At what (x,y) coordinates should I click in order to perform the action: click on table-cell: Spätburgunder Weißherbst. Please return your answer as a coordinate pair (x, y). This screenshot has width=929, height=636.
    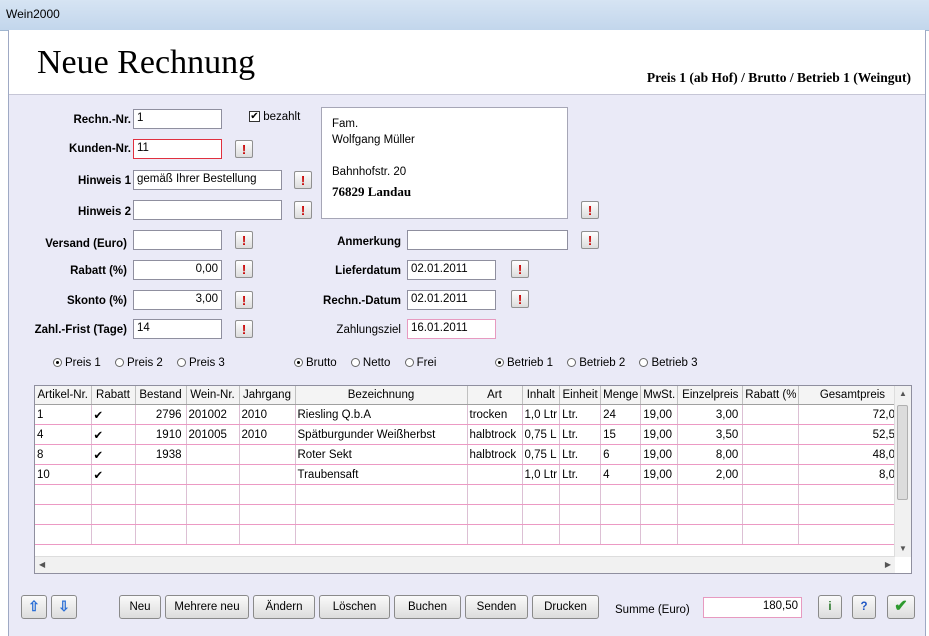
    Looking at the image, I should click on (381, 434).